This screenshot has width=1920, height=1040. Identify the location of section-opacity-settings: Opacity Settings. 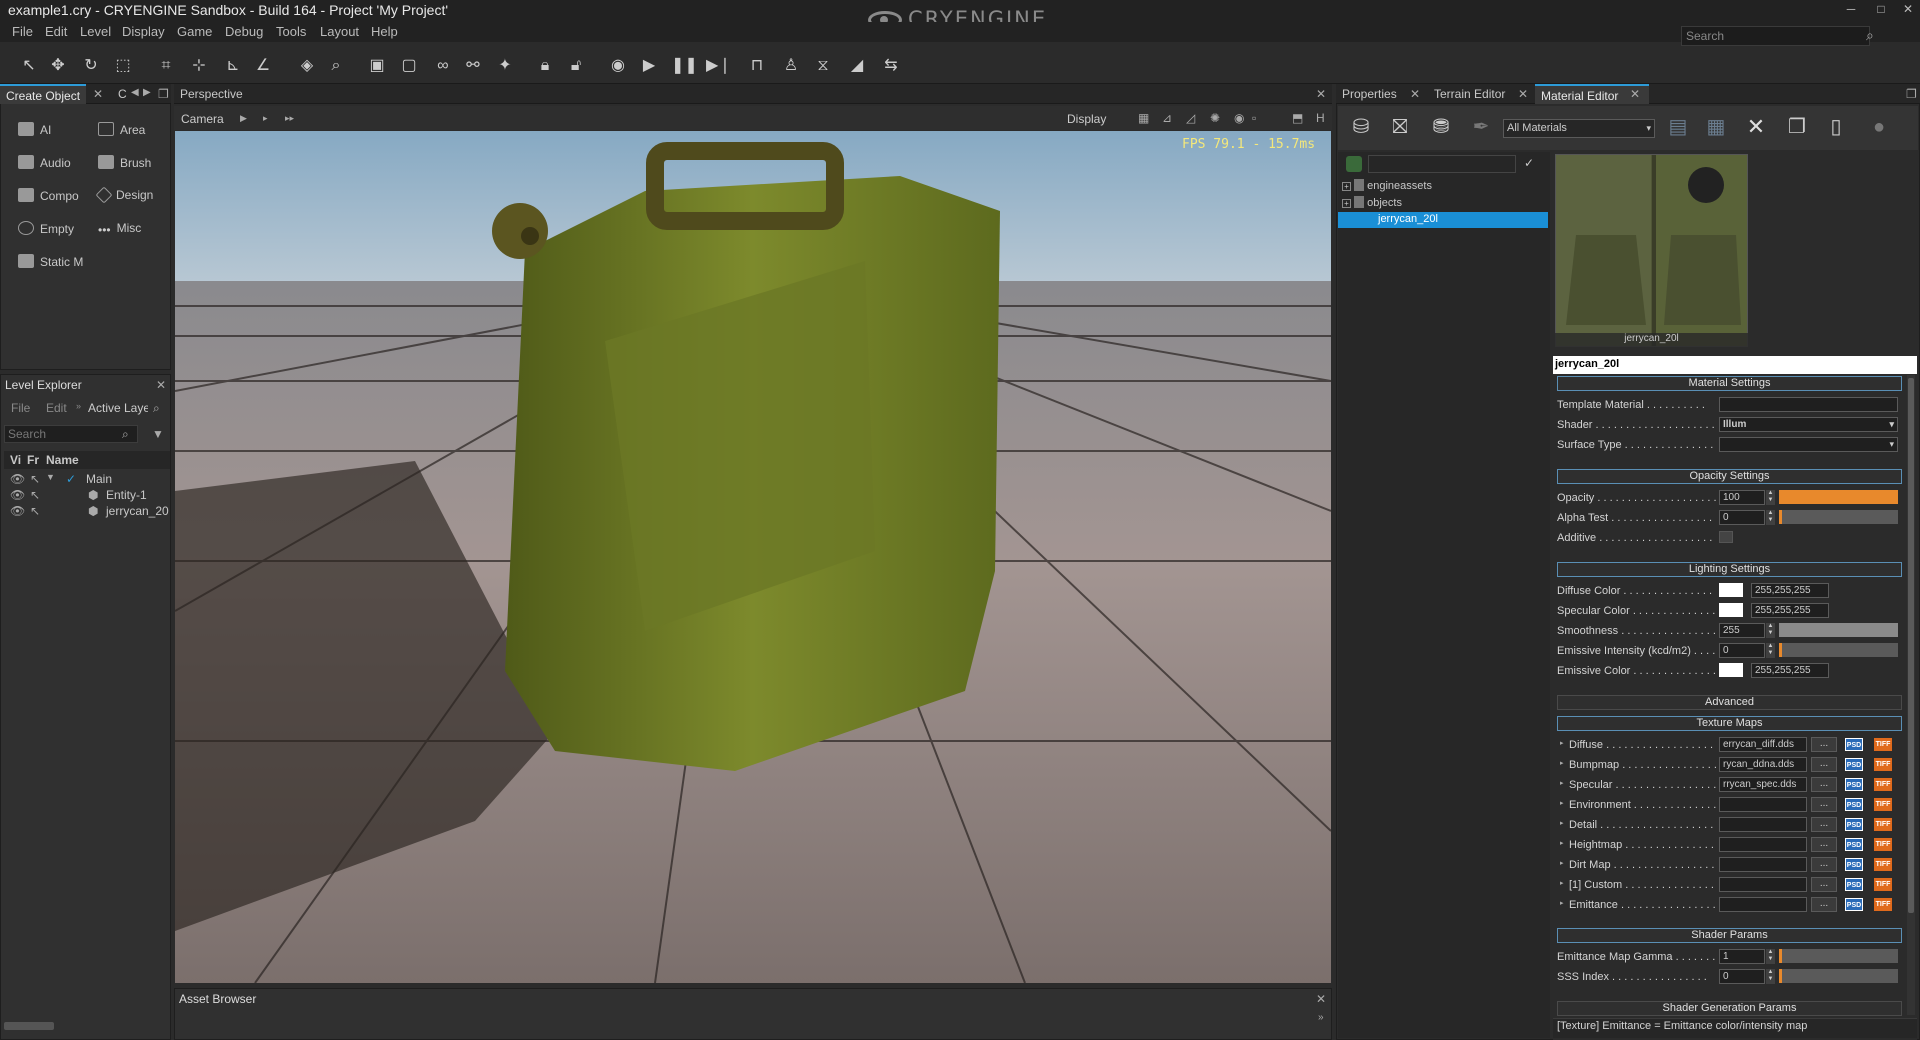
(1729, 476).